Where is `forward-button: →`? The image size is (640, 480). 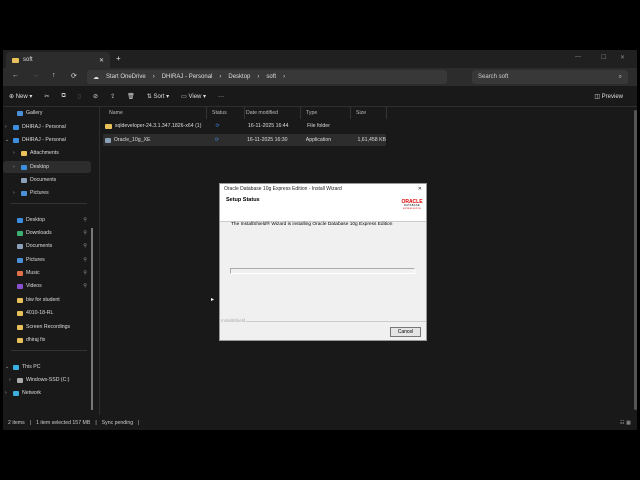 forward-button: → is located at coordinates (35, 75).